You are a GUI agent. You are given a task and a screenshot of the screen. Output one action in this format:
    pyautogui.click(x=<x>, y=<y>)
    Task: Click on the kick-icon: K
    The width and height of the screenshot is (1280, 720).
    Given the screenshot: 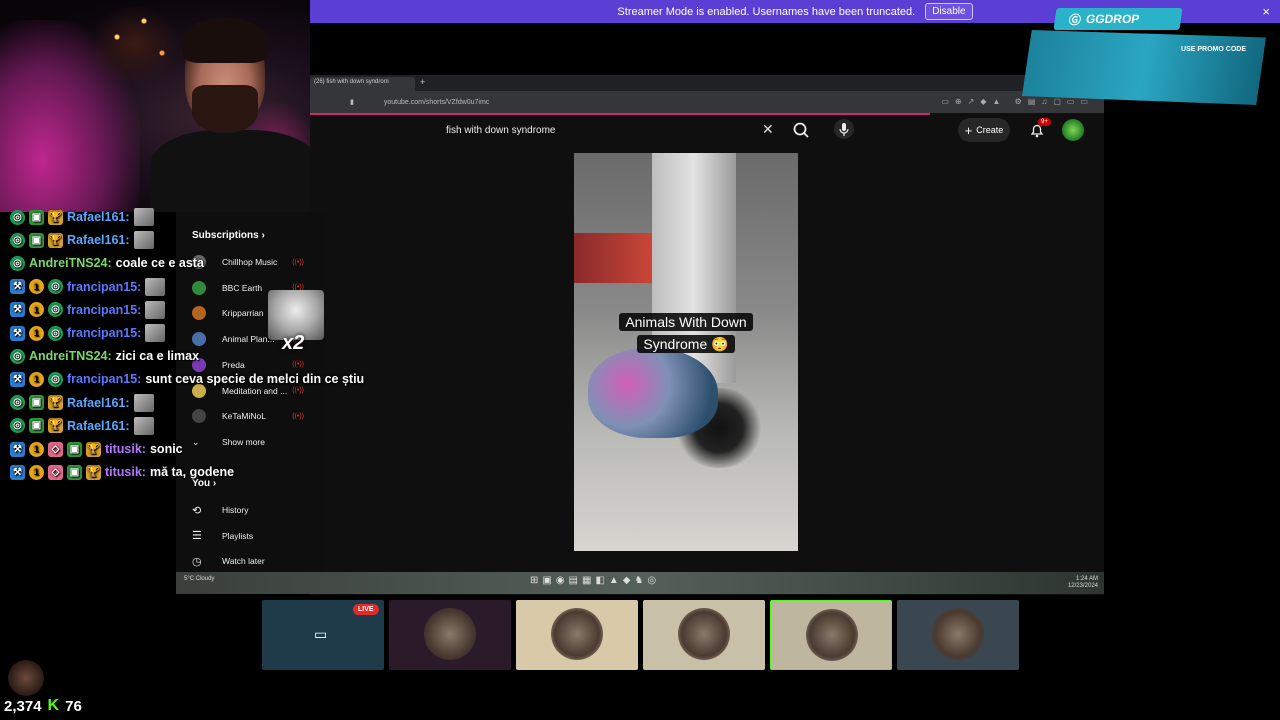 What is the action you would take?
    pyautogui.click(x=53, y=705)
    